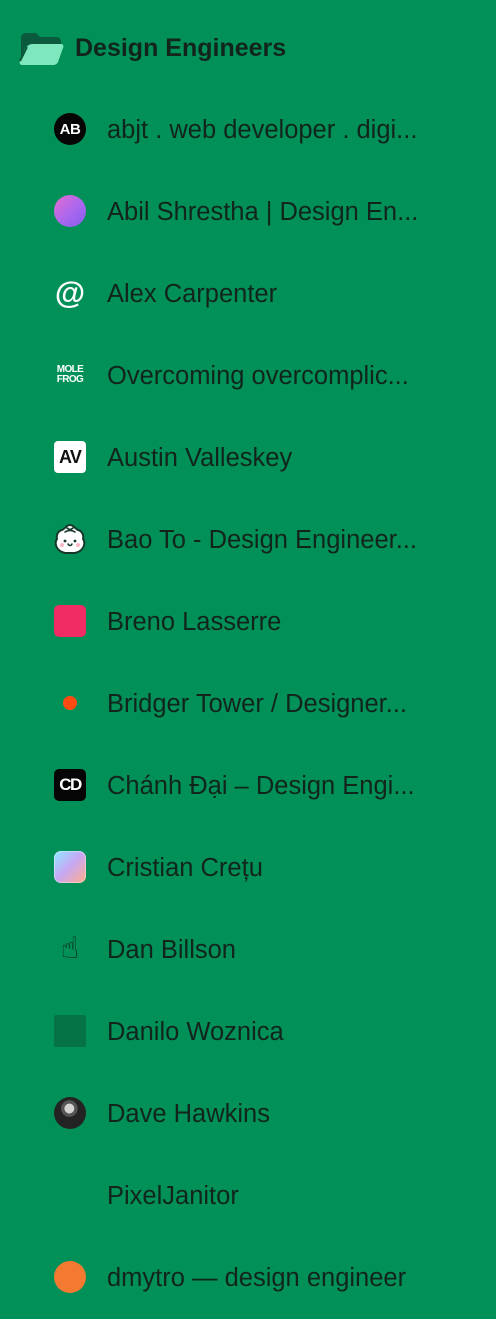  What do you see at coordinates (70, 949) in the screenshot?
I see `hand-favicon-icon: ☝` at bounding box center [70, 949].